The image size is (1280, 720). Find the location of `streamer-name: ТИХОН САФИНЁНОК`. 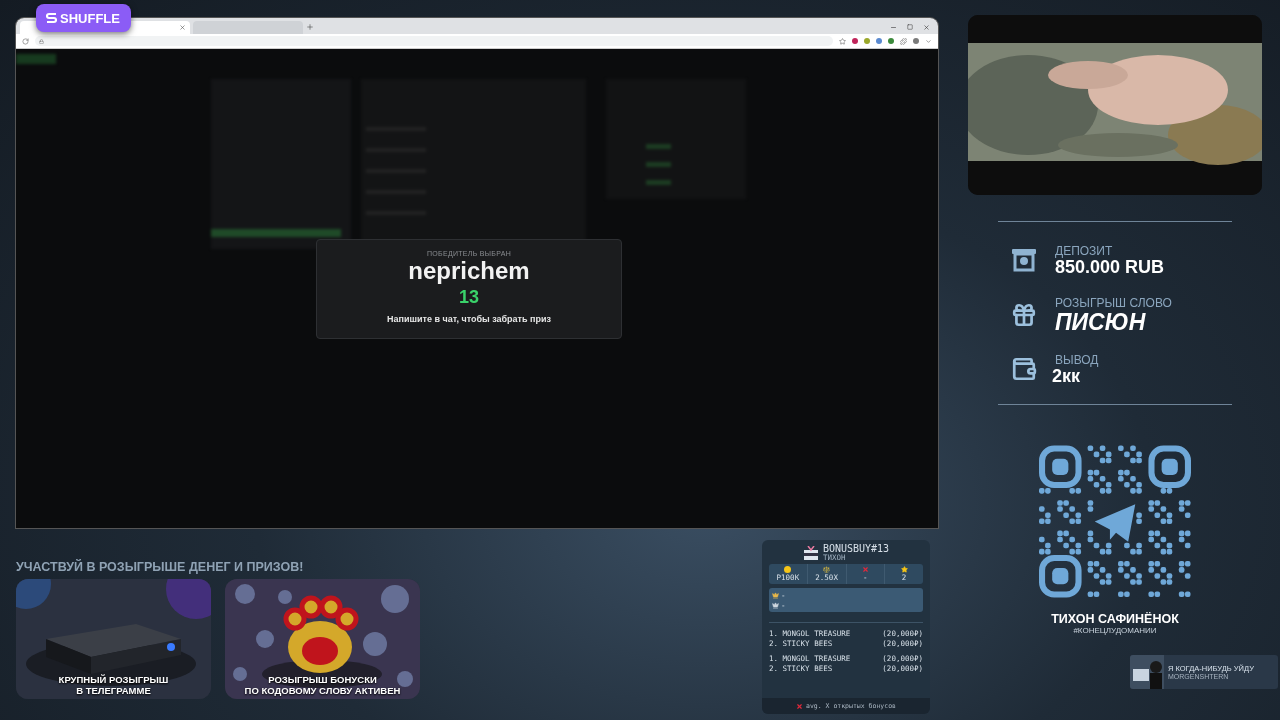

streamer-name: ТИХОН САФИНЁНОК is located at coordinates (1115, 618).